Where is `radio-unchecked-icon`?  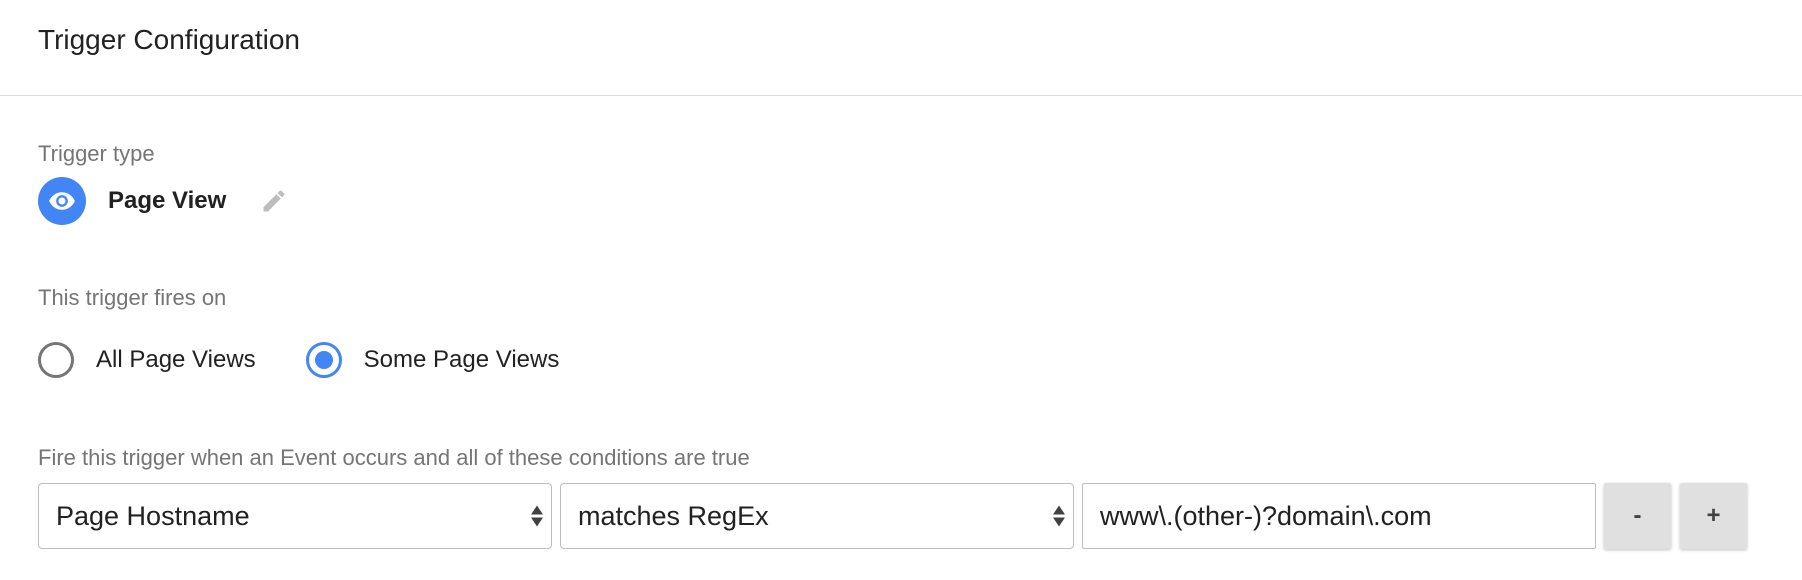
radio-unchecked-icon is located at coordinates (56, 360).